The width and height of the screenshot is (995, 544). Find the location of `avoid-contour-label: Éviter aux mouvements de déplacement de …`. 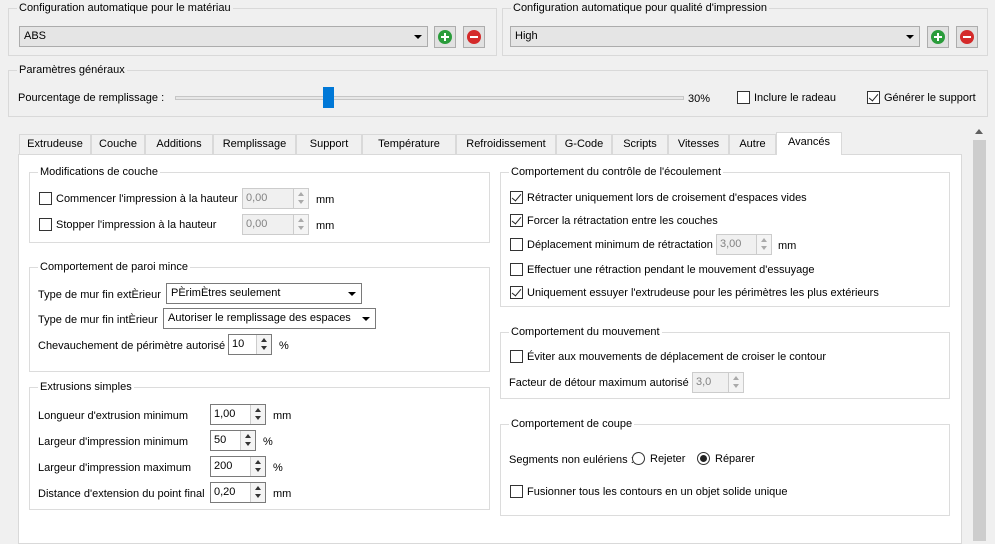

avoid-contour-label: Éviter aux mouvements de déplacement de … is located at coordinates (676, 357).